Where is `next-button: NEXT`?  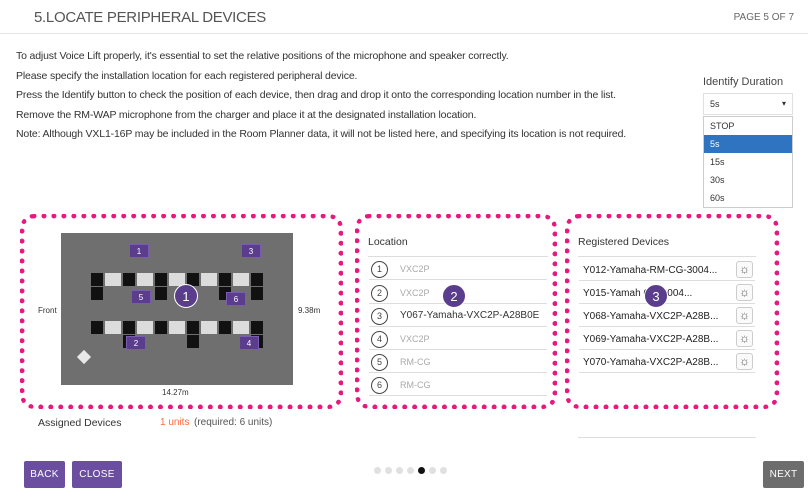 next-button: NEXT is located at coordinates (783, 474).